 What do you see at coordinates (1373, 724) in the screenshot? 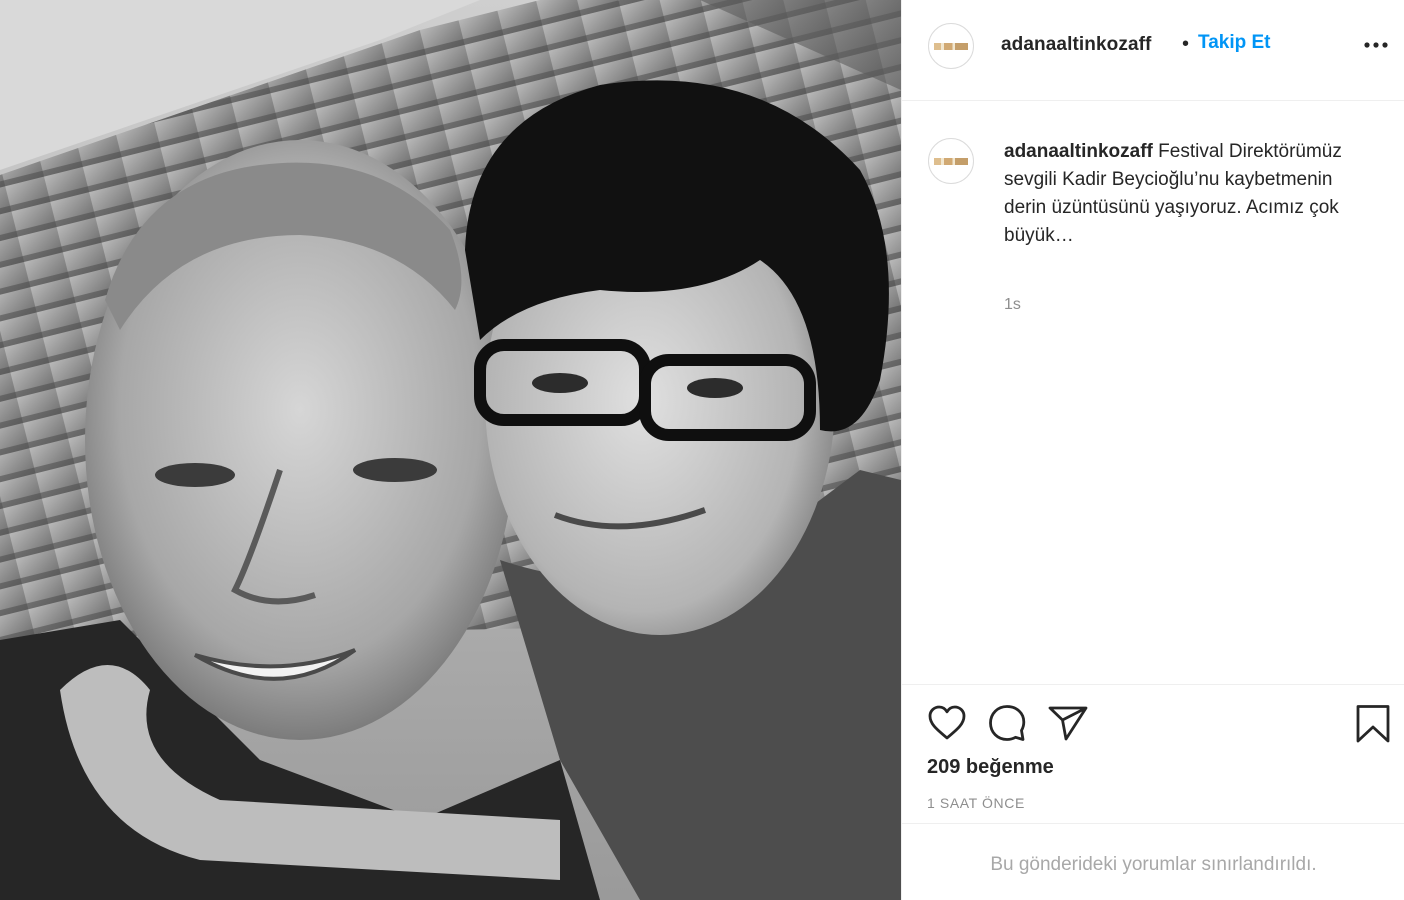
I see `bookmark-icon` at bounding box center [1373, 724].